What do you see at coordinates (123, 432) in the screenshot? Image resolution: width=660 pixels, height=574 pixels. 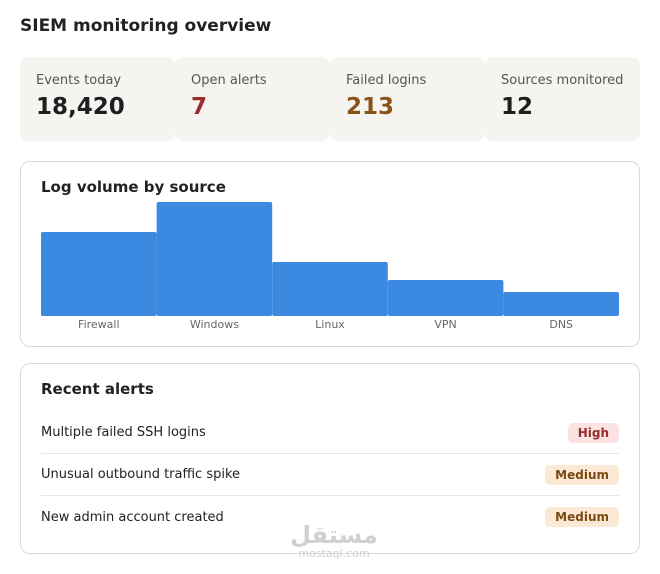 I see `alert-text: Multiple failed SSH logins` at bounding box center [123, 432].